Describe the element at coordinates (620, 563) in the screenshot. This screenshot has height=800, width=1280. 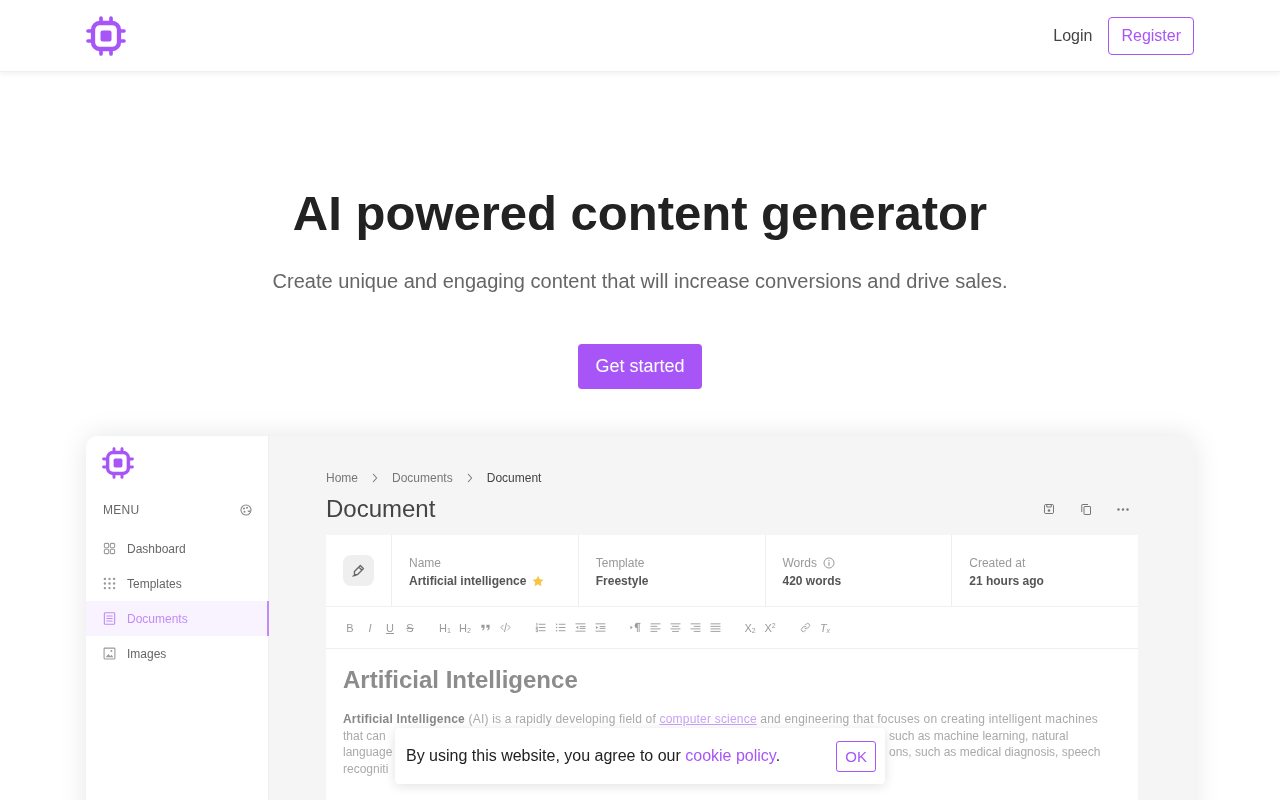
I see `info-label: Template` at that location.